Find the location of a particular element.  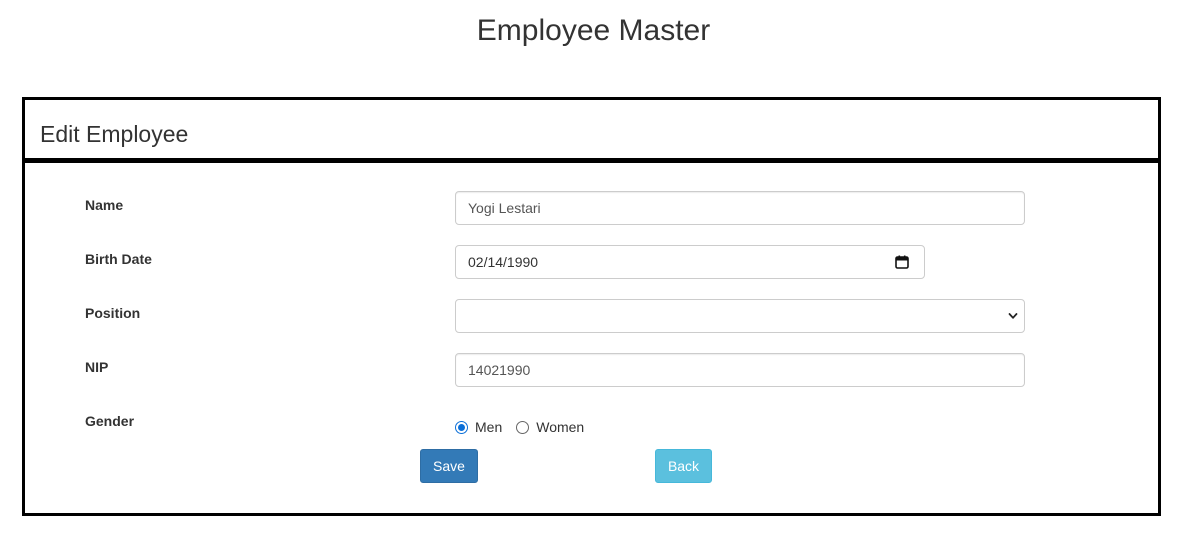

birth-date-label: Birth Date is located at coordinates (118, 259).